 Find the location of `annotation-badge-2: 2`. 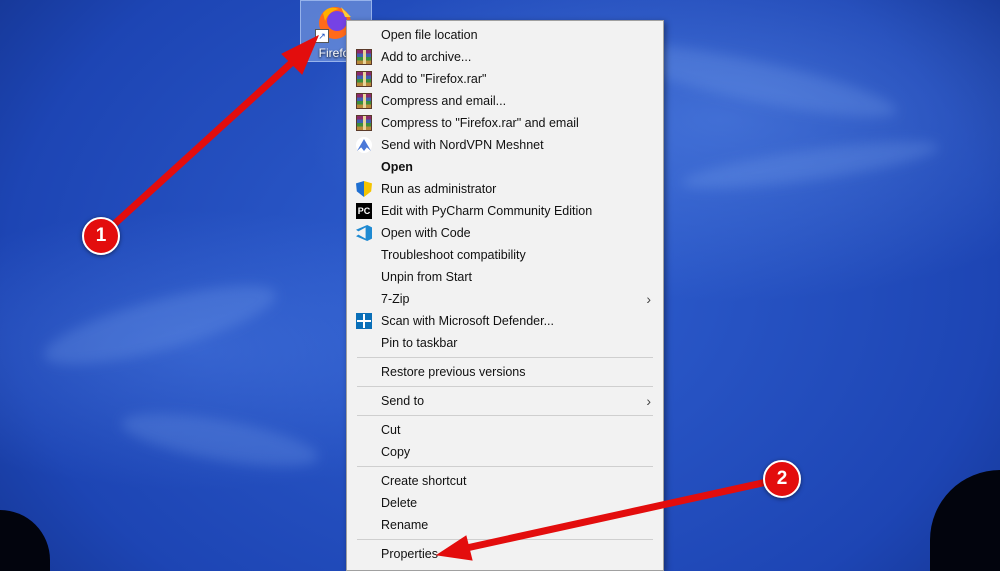

annotation-badge-2: 2 is located at coordinates (782, 479).